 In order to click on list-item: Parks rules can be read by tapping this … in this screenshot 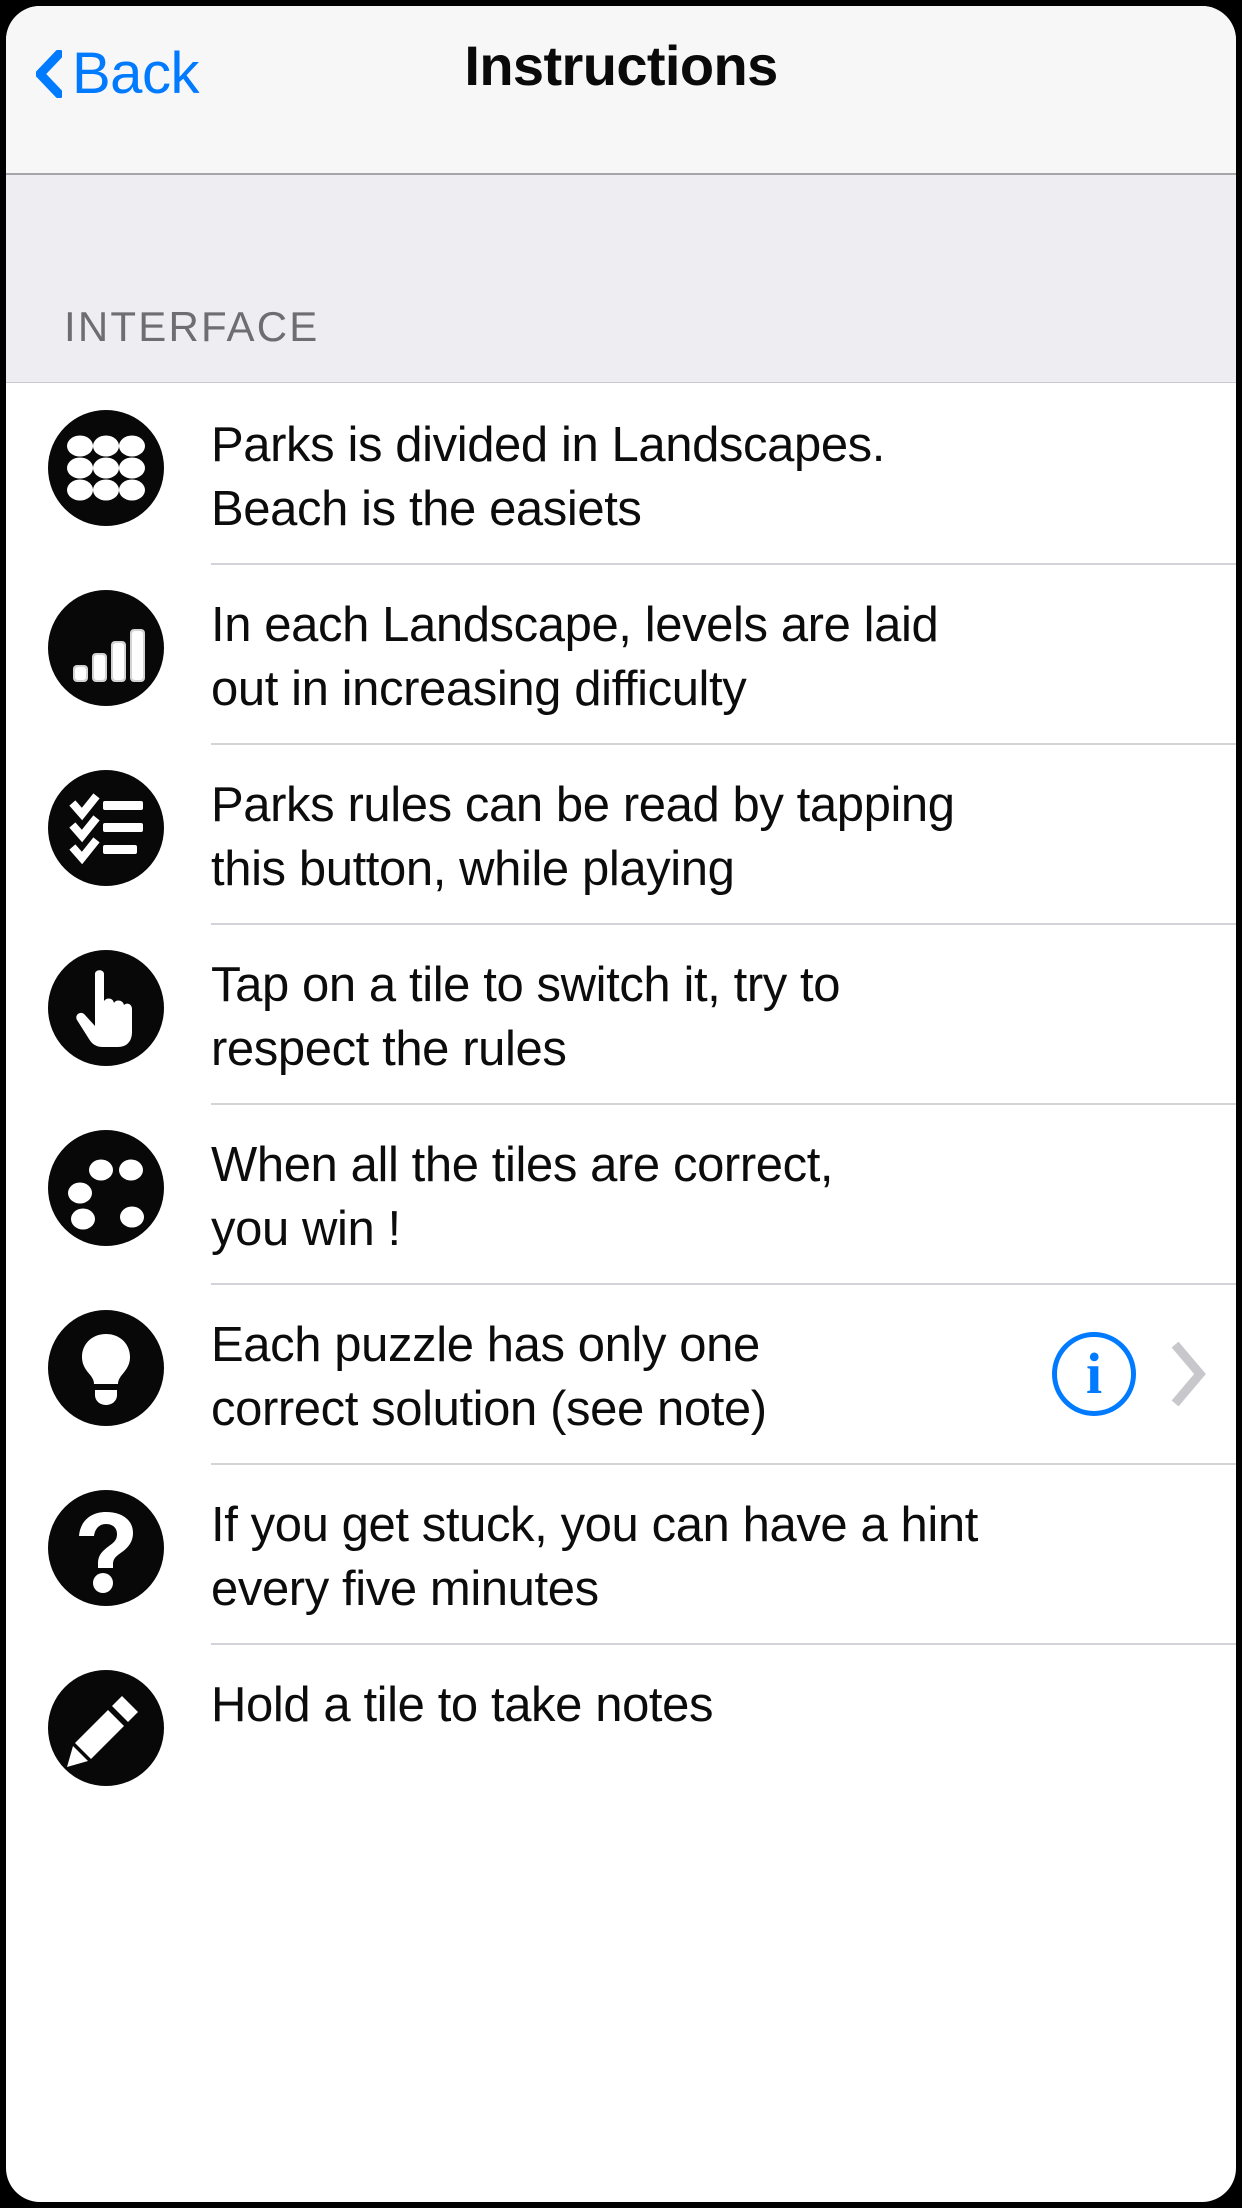, I will do `click(621, 833)`.